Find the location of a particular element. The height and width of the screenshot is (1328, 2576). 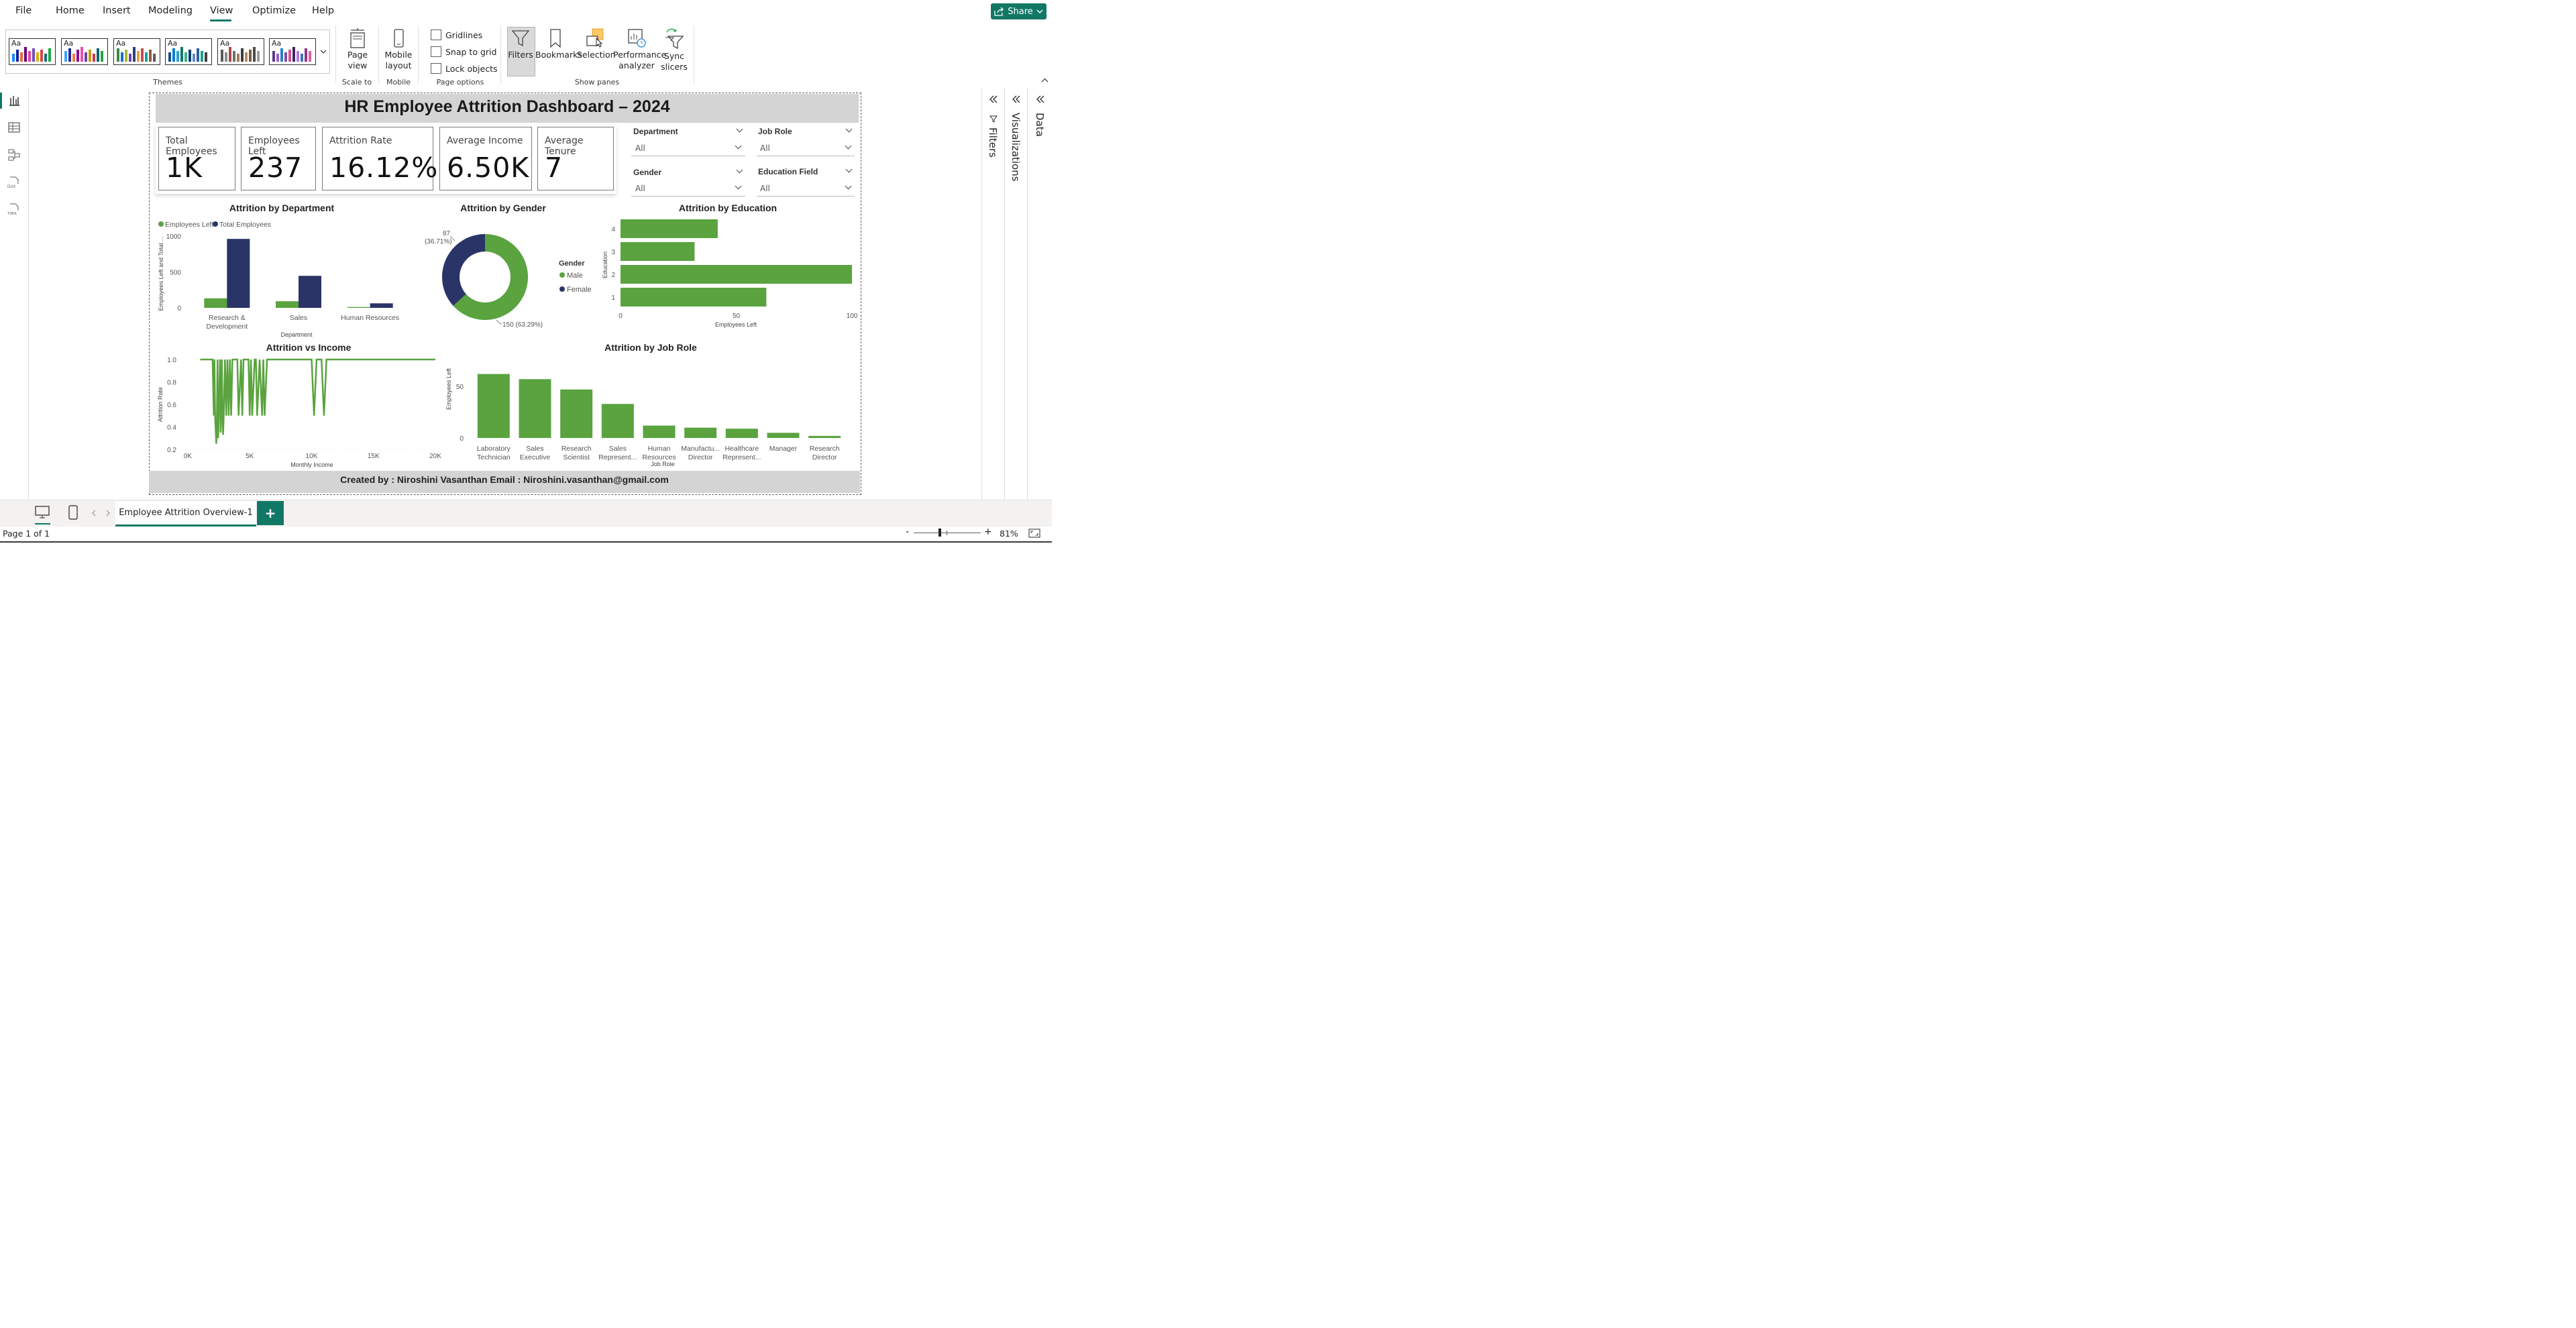

visualizations-pane-collapsed: Visualizations is located at coordinates (1016, 293).